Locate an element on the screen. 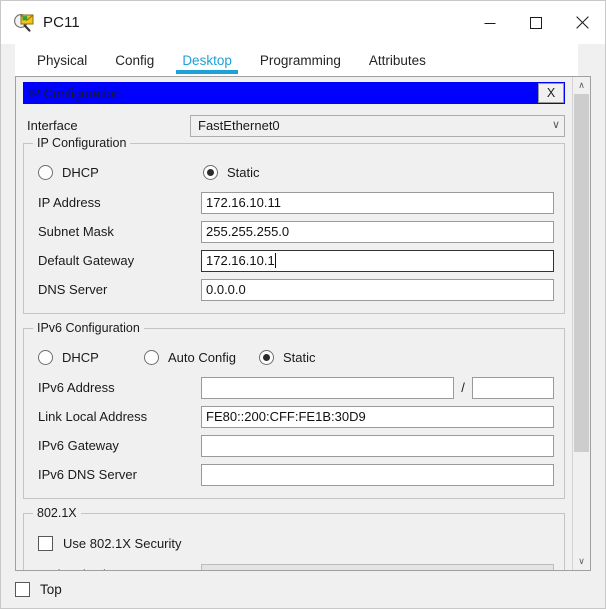  ipv6-address-row: IPv6 Address / is located at coordinates (294, 387).